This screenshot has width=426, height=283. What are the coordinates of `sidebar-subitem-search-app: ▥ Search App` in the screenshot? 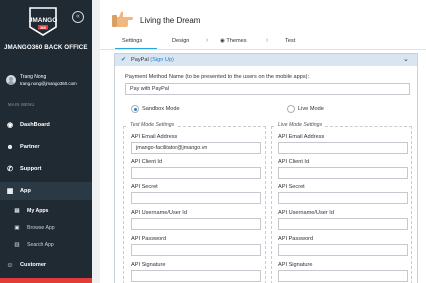 It's located at (46, 244).